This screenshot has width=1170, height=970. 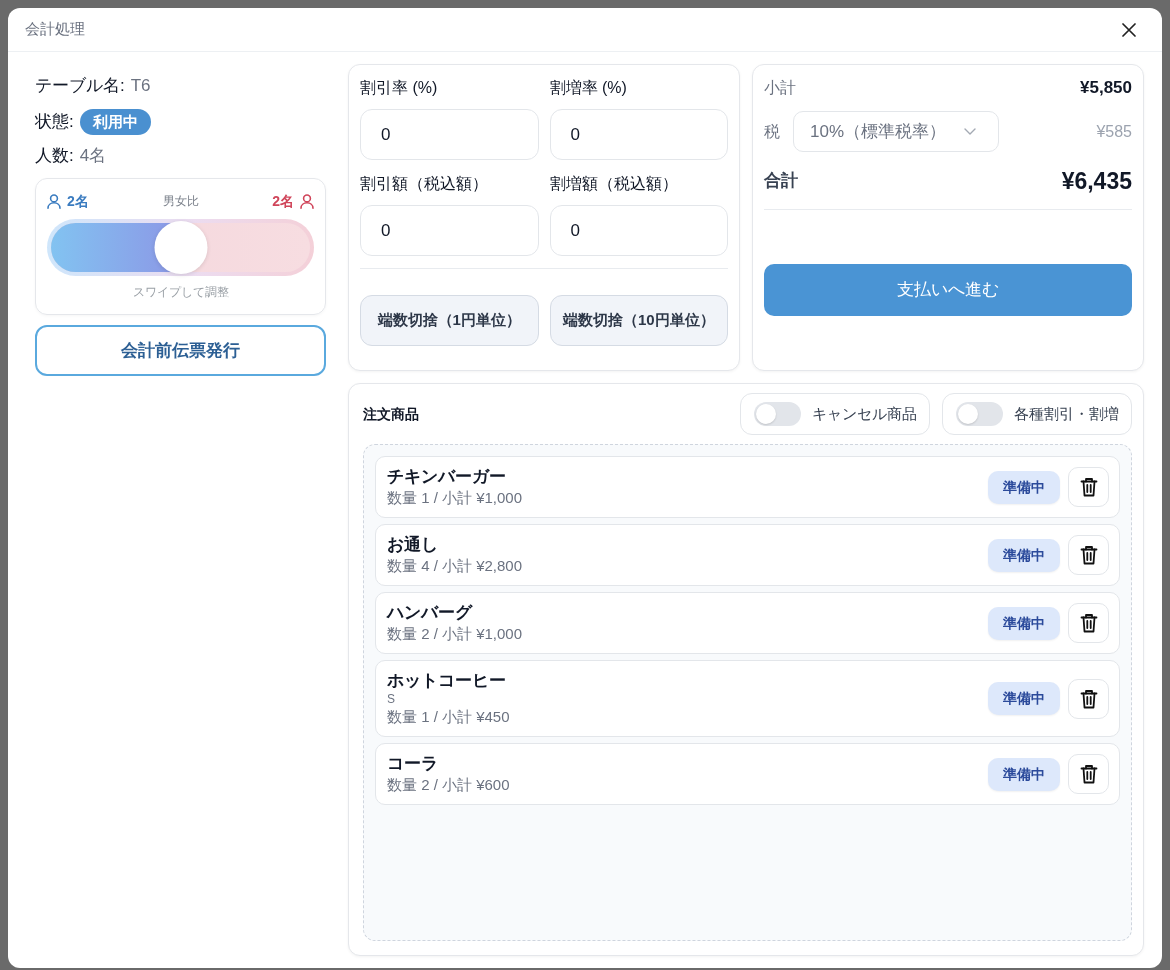 What do you see at coordinates (180, 350) in the screenshot?
I see `pre-bill-button: 会計前伝票発行` at bounding box center [180, 350].